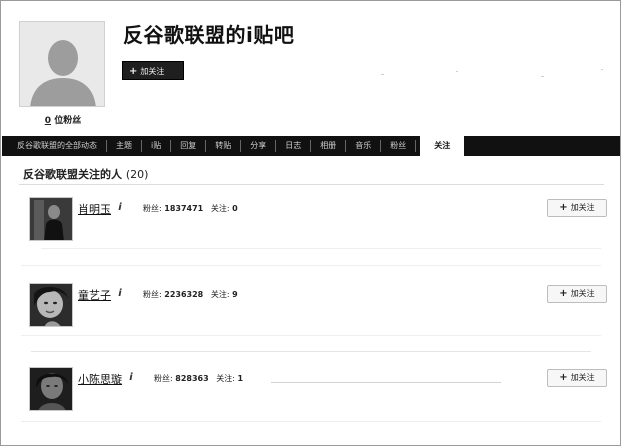 The width and height of the screenshot is (621, 446). I want to click on list-item: 童艺子 i 粉丝: 2236328 关注: 9 + 加关注, so click(319, 306).